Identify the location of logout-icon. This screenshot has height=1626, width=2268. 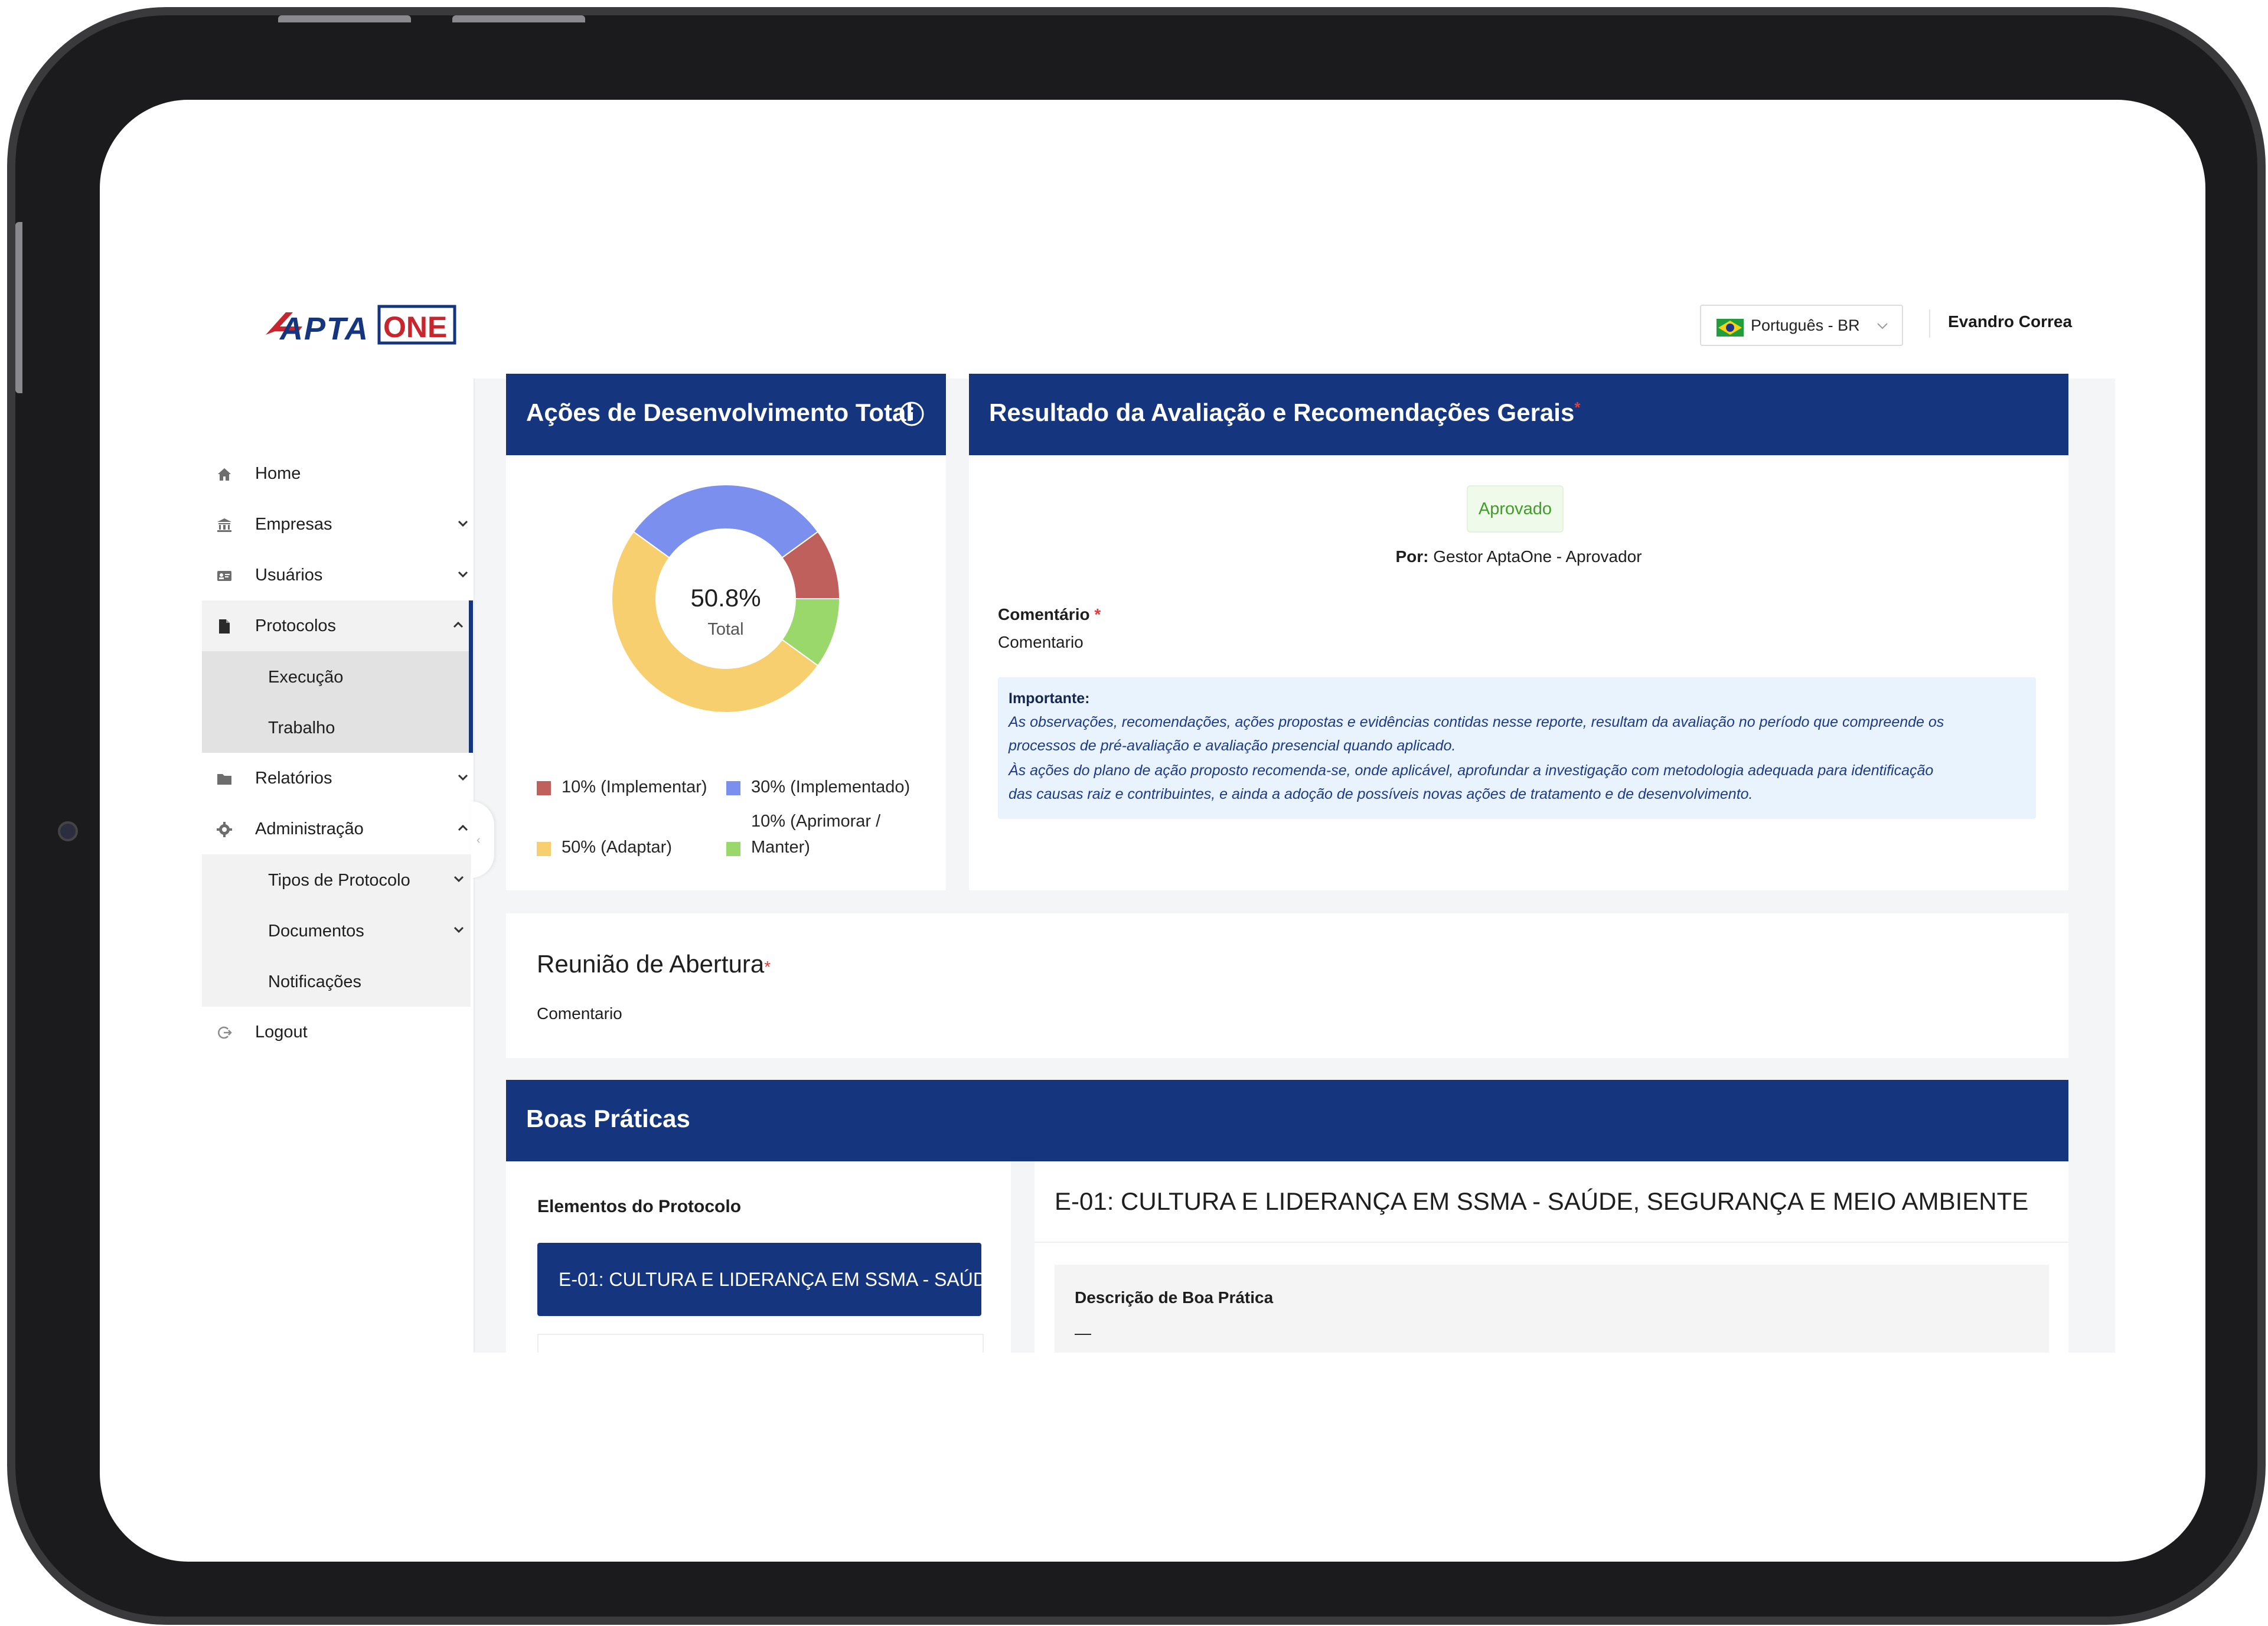
(225, 1032).